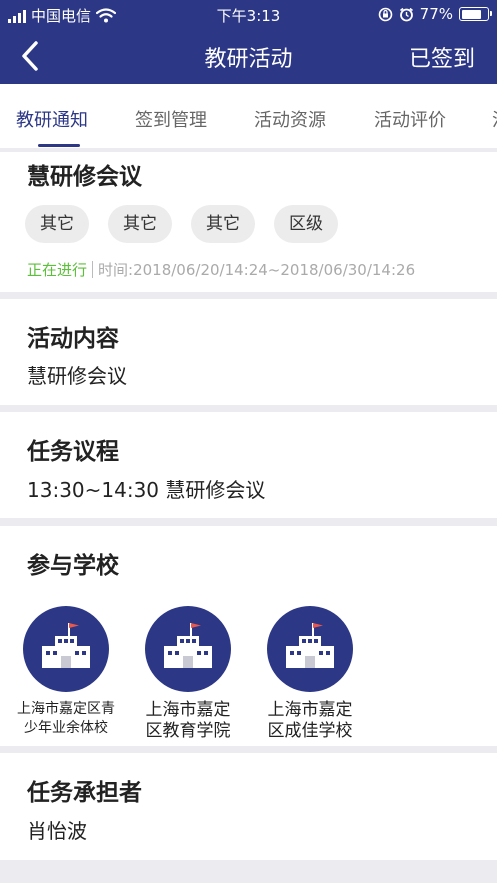 Image resolution: width=497 pixels, height=883 pixels. What do you see at coordinates (66, 709) in the screenshot?
I see `school-name-line: 上海市嘉定区青` at bounding box center [66, 709].